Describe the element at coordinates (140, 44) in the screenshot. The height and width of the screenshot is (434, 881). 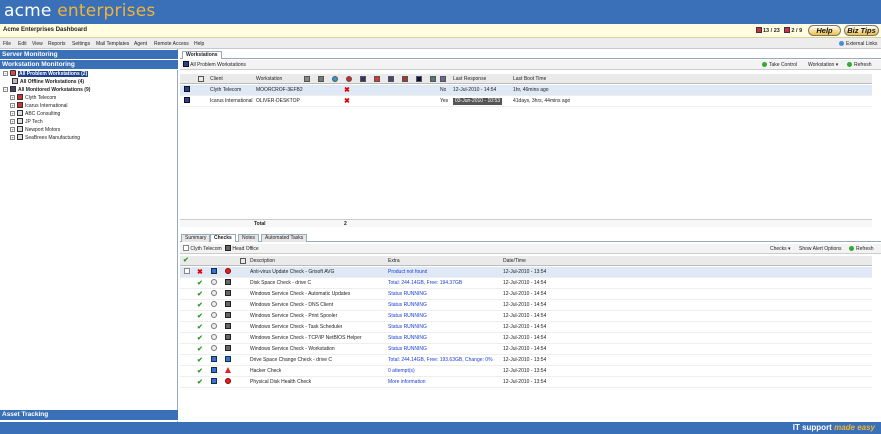
I see `menu-agent: Agent` at that location.